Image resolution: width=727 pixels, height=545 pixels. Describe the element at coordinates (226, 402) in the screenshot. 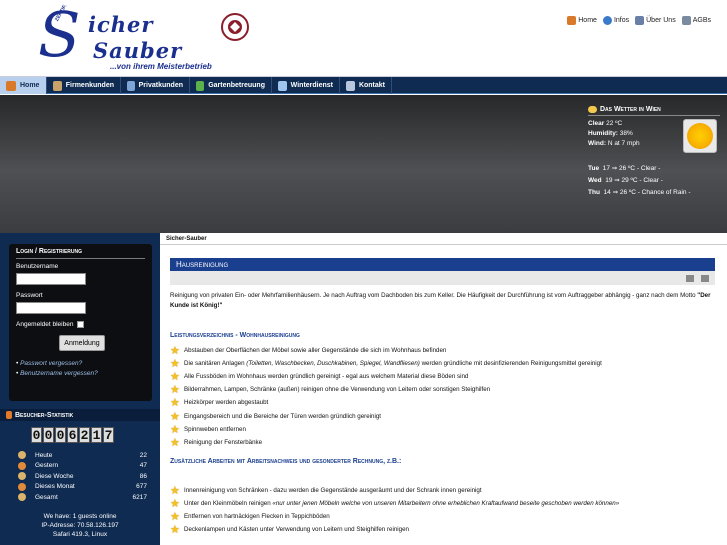

I see `list-item-text: Heizkörper werden abgestaubt` at that location.